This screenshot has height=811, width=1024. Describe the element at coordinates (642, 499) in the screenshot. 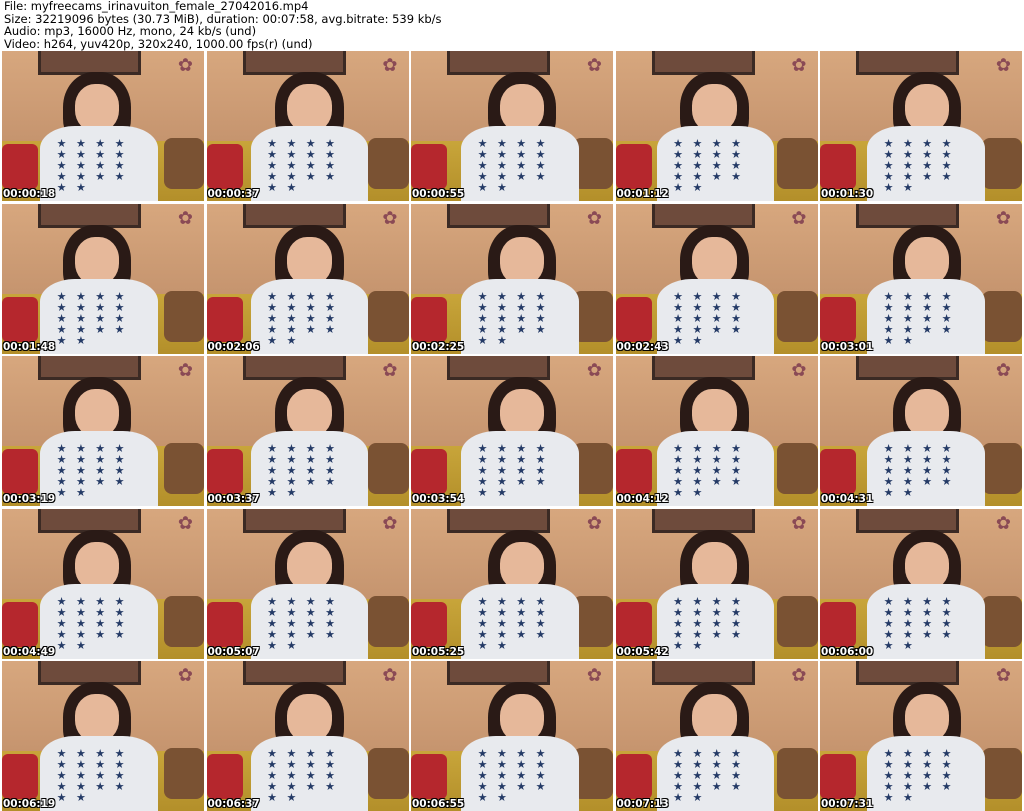

I see `thumbnail-timestamp: 00:04:12` at that location.